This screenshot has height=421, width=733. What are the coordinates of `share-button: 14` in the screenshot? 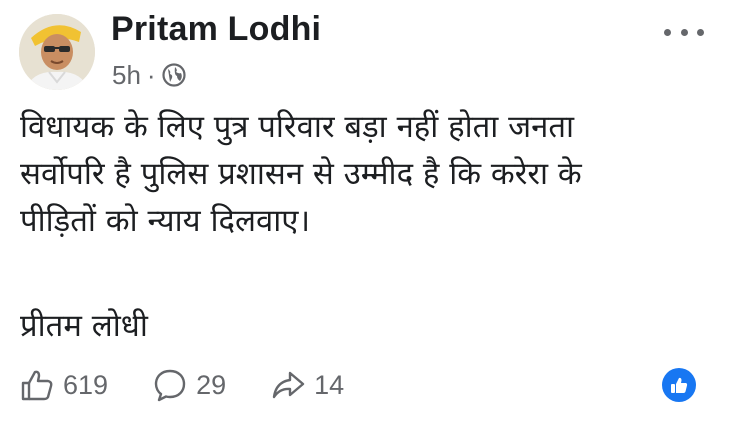 It's located at (307, 385).